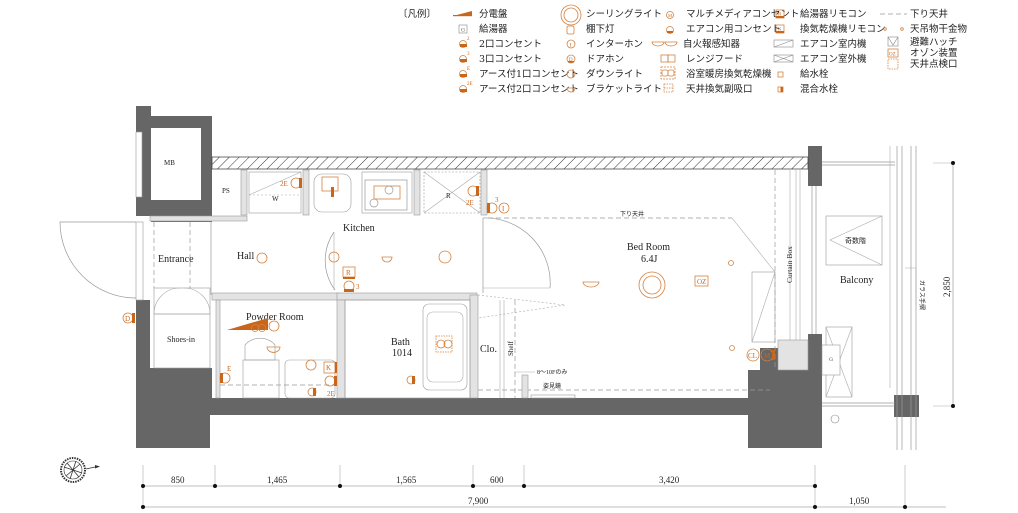 Image resolution: width=1018 pixels, height=513 pixels. Describe the element at coordinates (605, 59) in the screenshot. I see `legend-label: ドアホン` at that location.